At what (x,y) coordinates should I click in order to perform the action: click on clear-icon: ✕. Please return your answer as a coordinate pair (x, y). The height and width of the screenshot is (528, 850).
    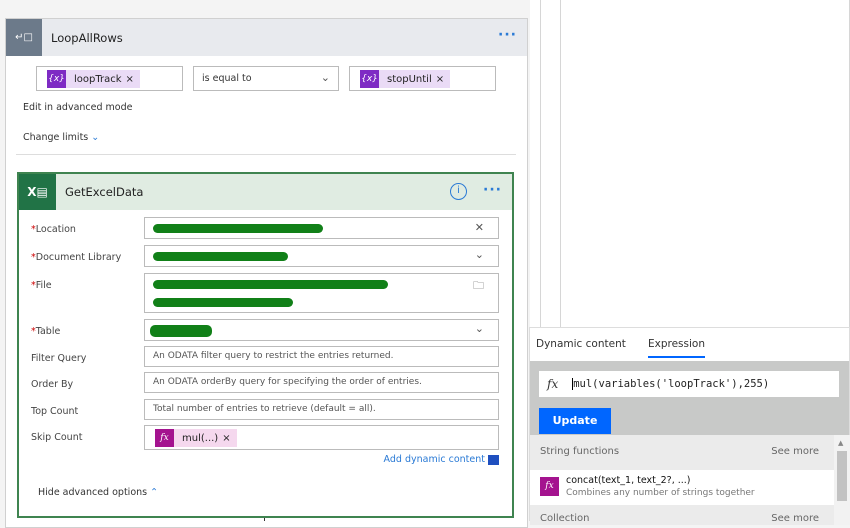
    Looking at the image, I should click on (479, 227).